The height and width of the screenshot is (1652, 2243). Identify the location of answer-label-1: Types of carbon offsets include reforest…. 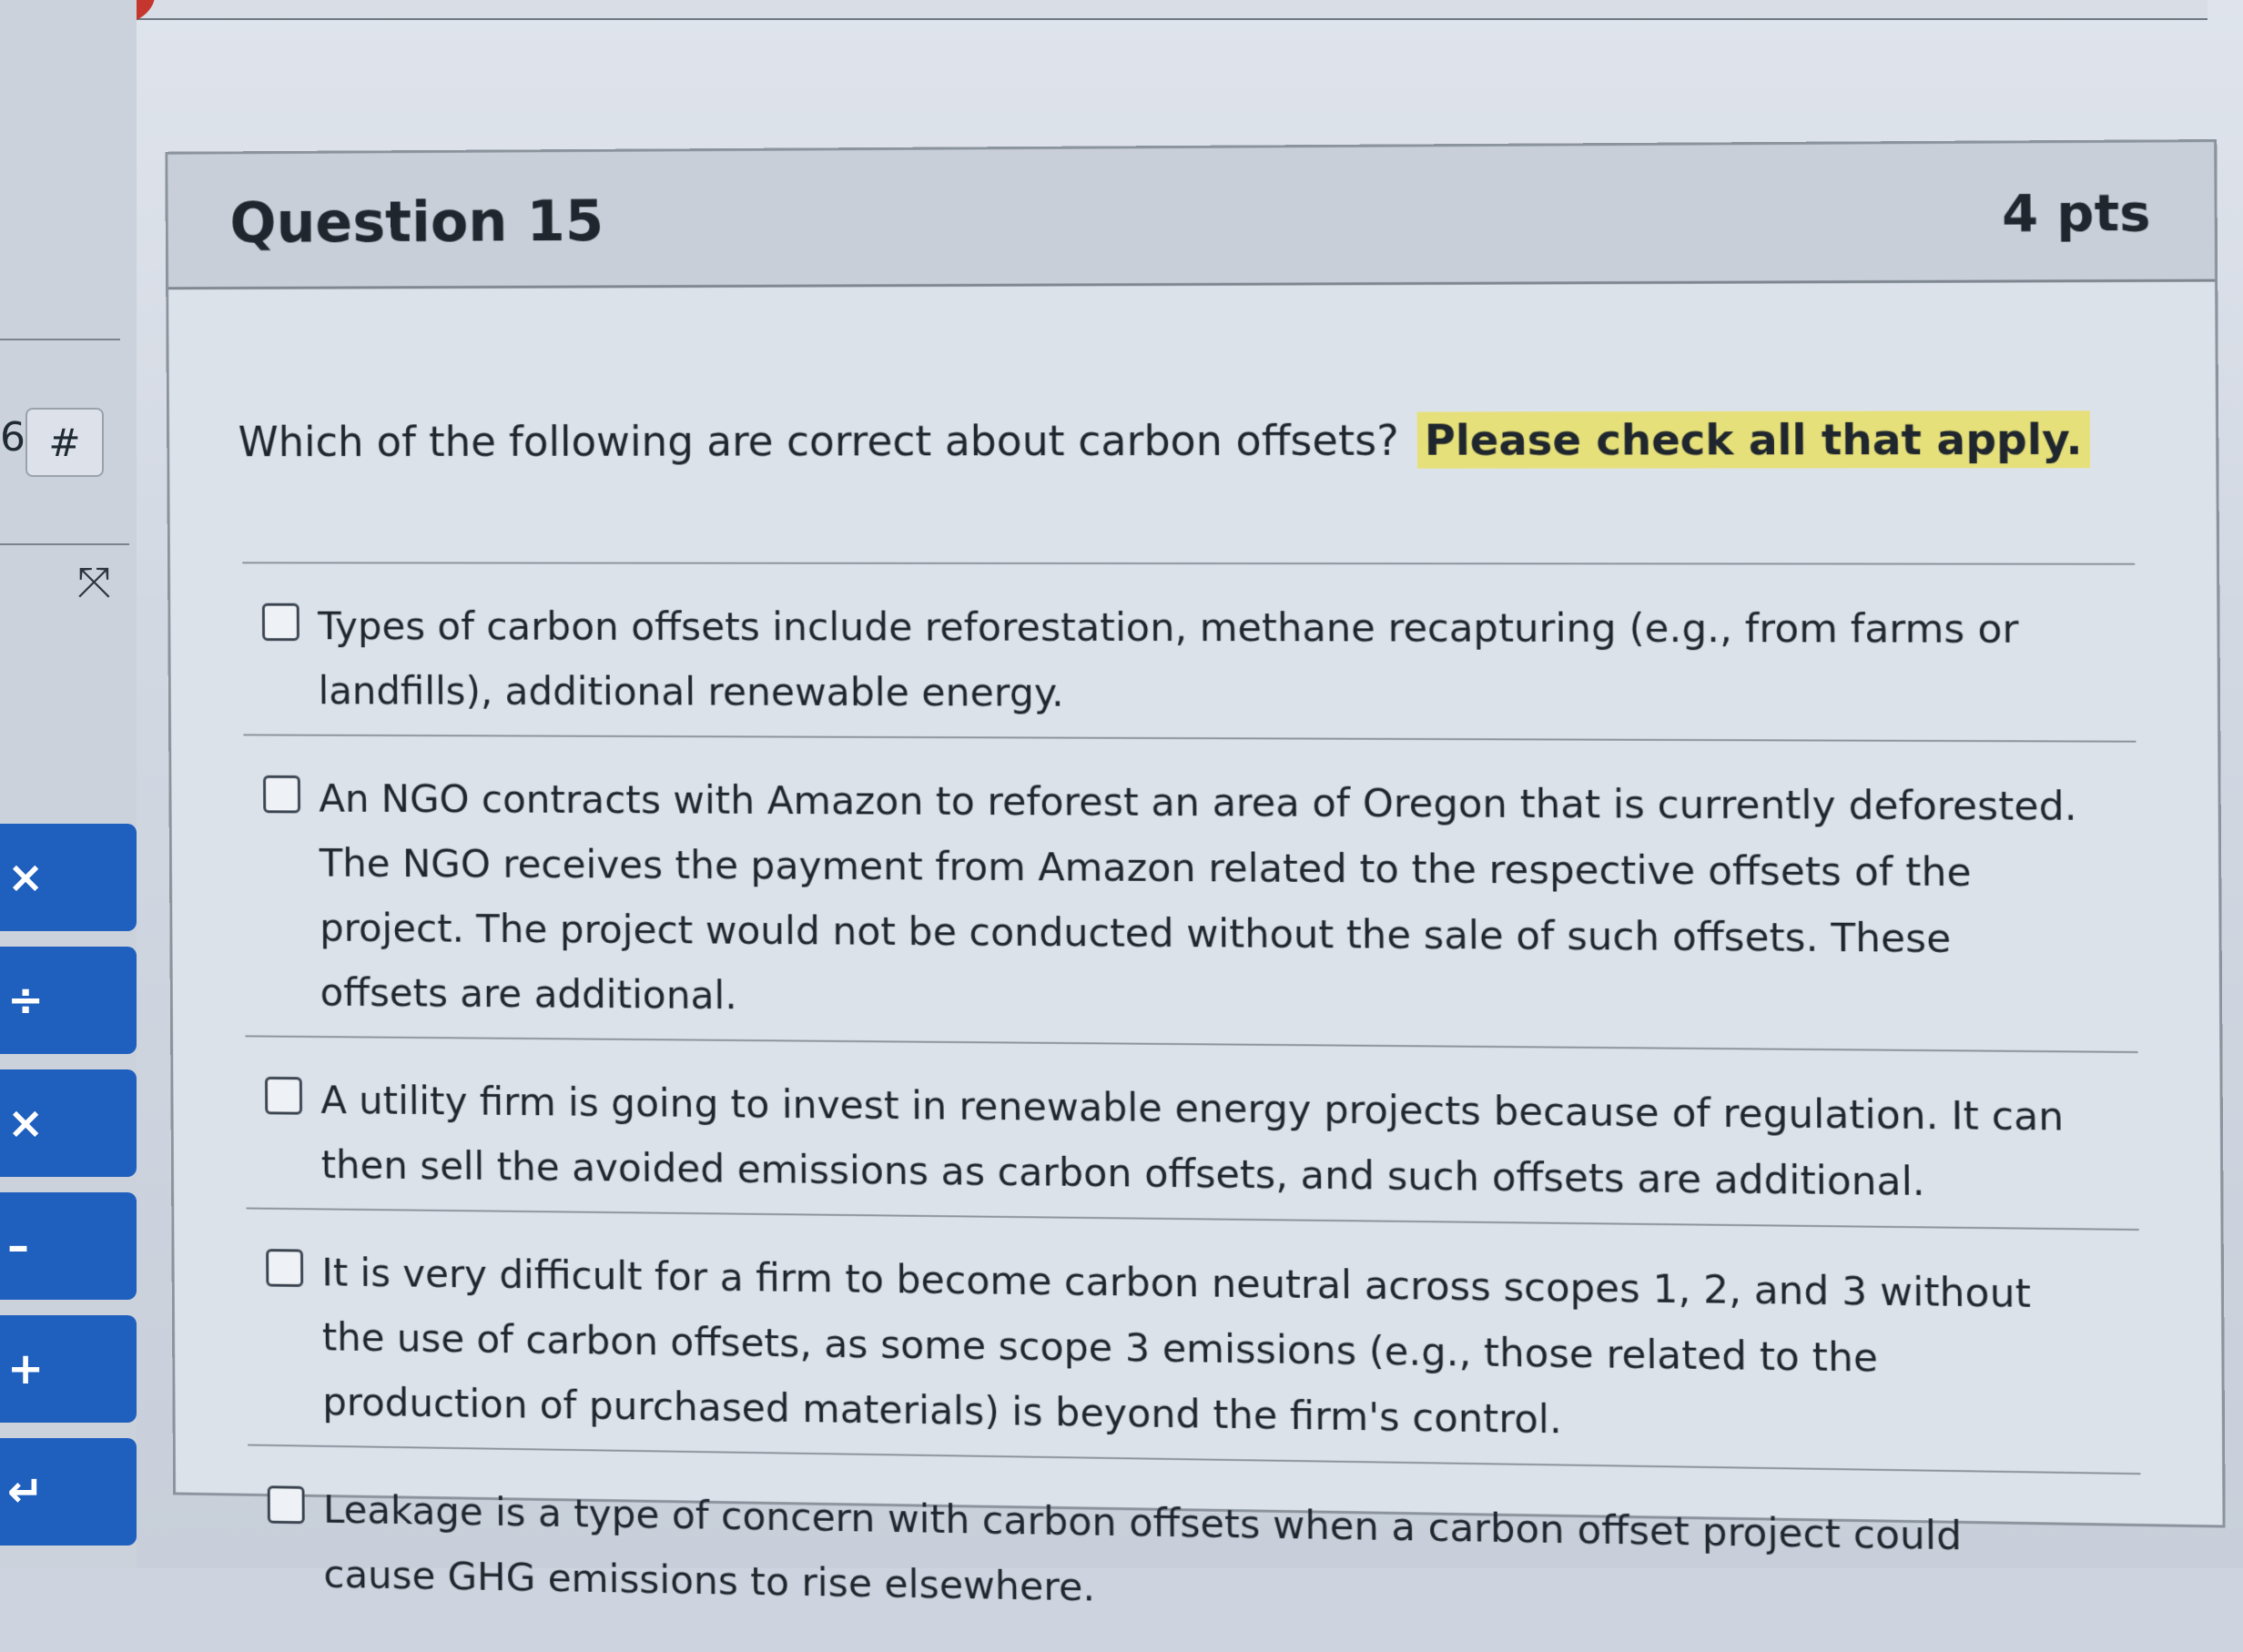
(1168, 660).